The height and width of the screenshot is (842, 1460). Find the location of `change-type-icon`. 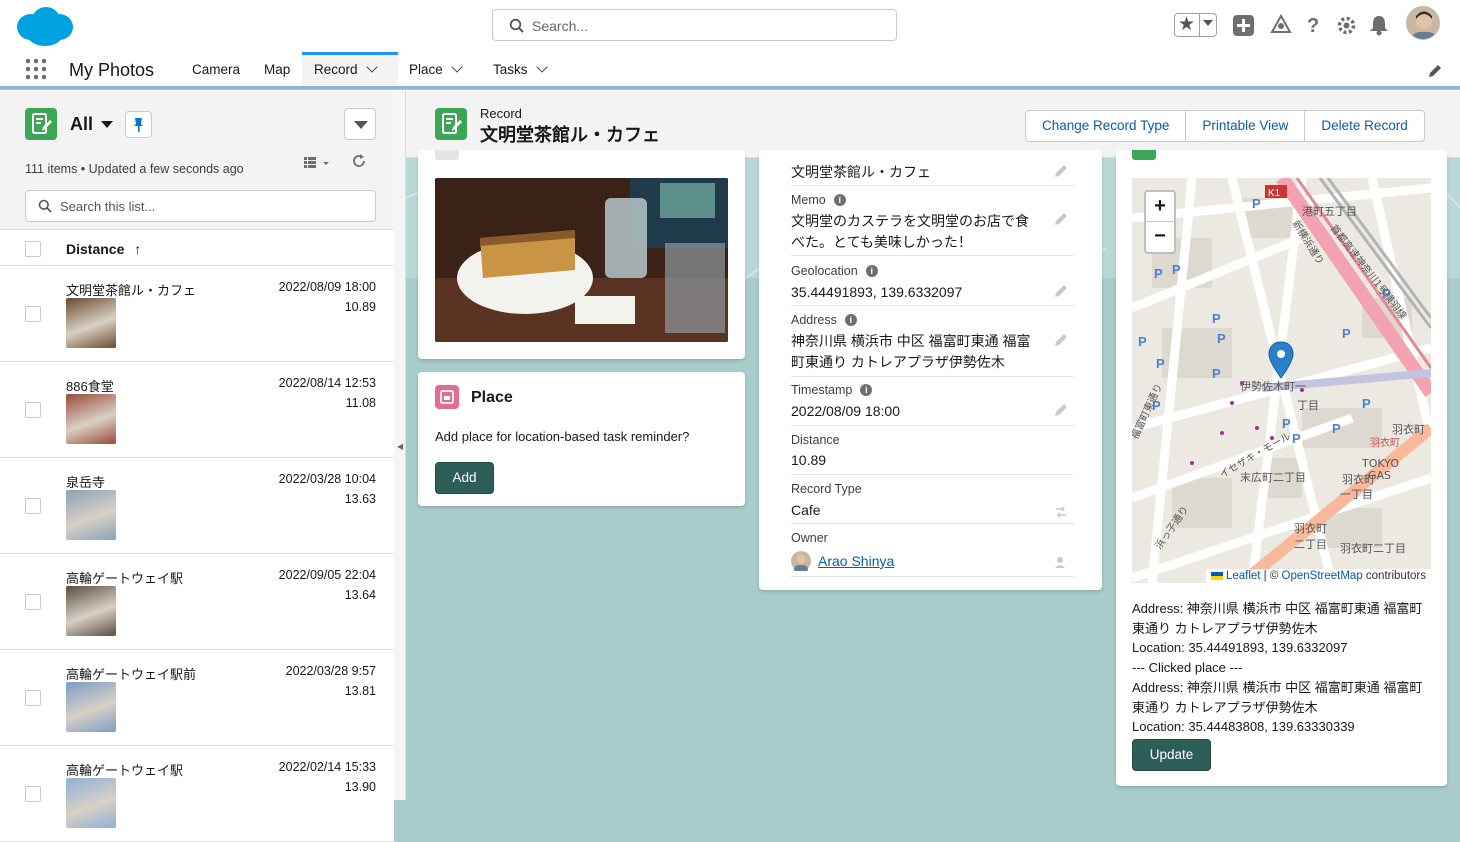

change-type-icon is located at coordinates (1061, 512).